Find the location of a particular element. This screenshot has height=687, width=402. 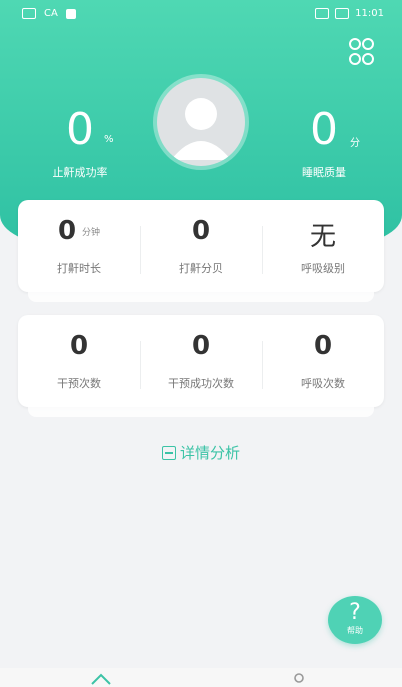

snore-decibel-label: 打鼾分贝 is located at coordinates (201, 268).